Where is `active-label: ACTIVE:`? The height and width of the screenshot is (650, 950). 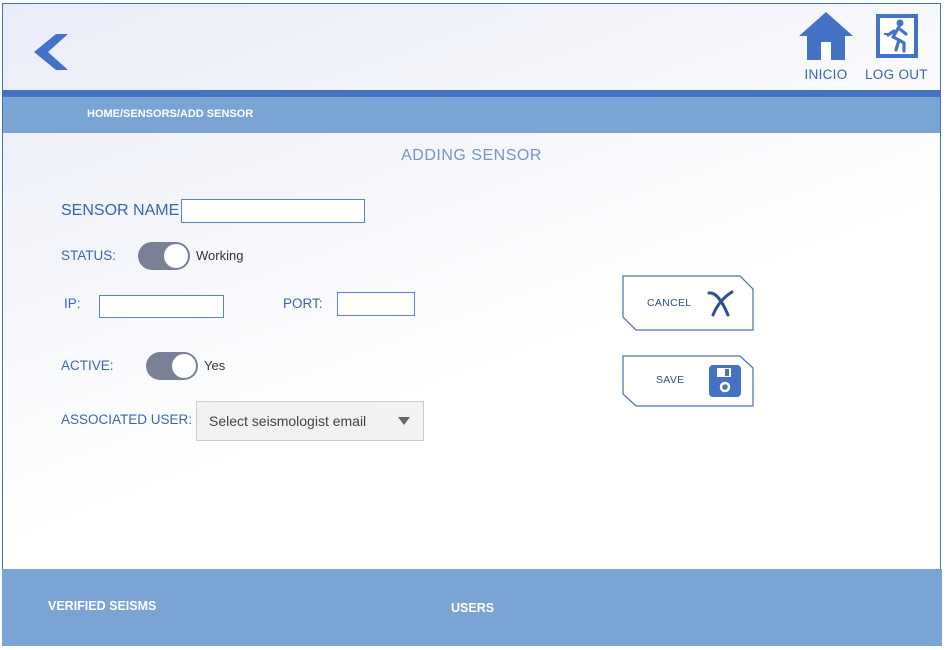
active-label: ACTIVE: is located at coordinates (87, 365).